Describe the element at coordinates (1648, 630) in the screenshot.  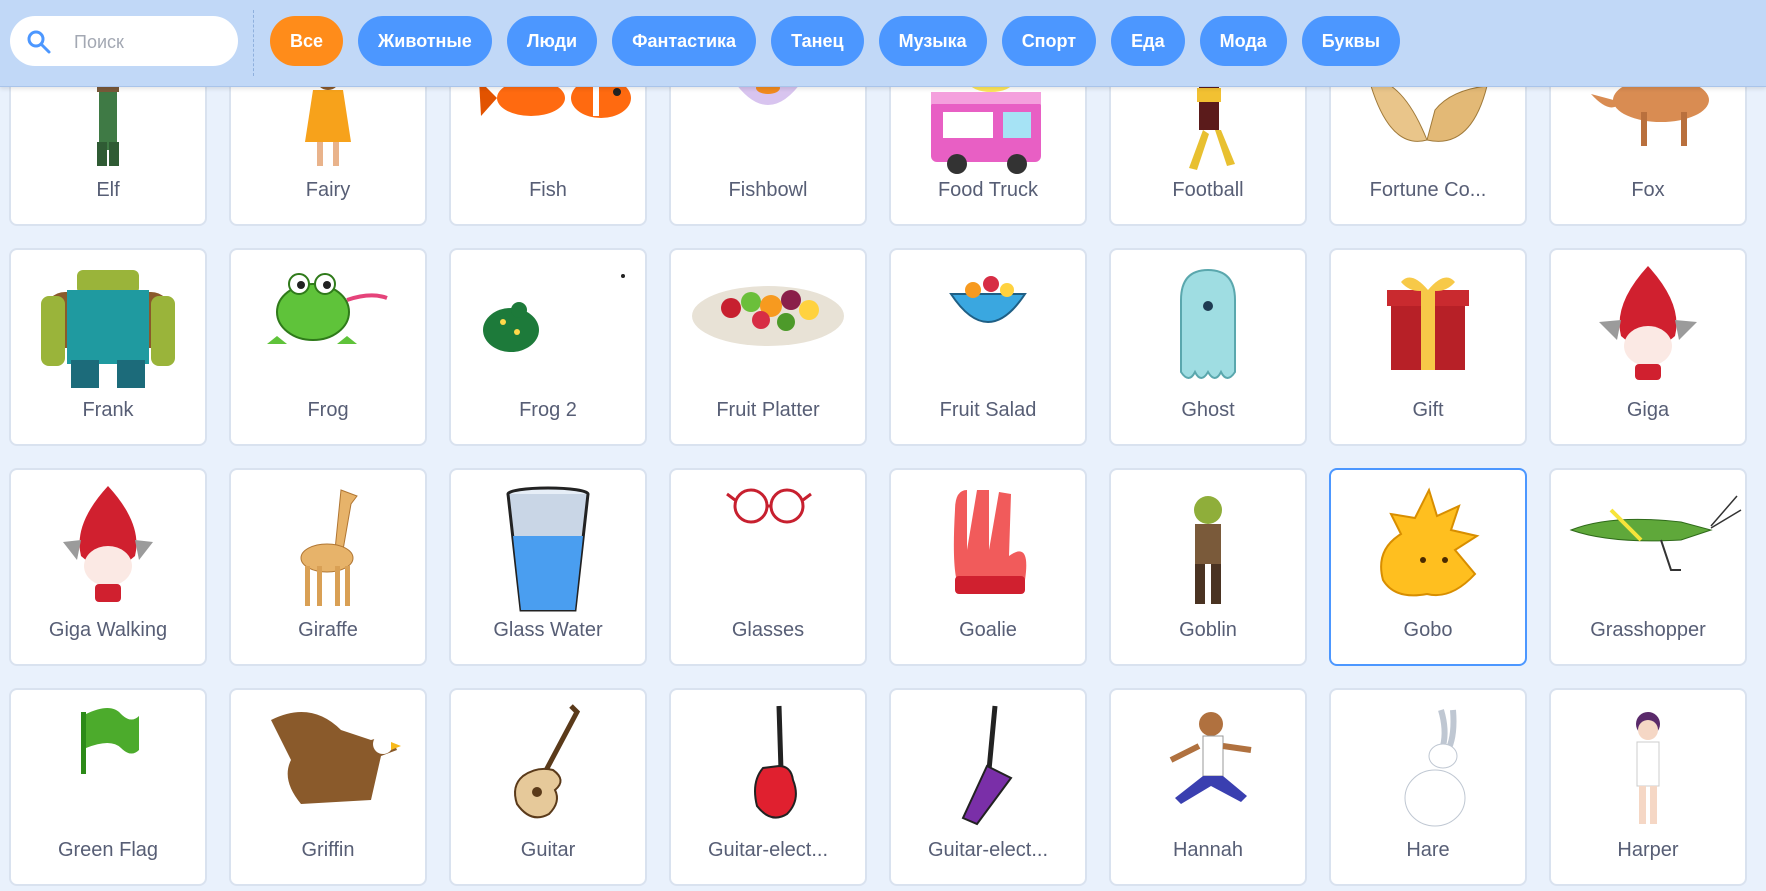
I see `sprite-name: Grasshopper` at that location.